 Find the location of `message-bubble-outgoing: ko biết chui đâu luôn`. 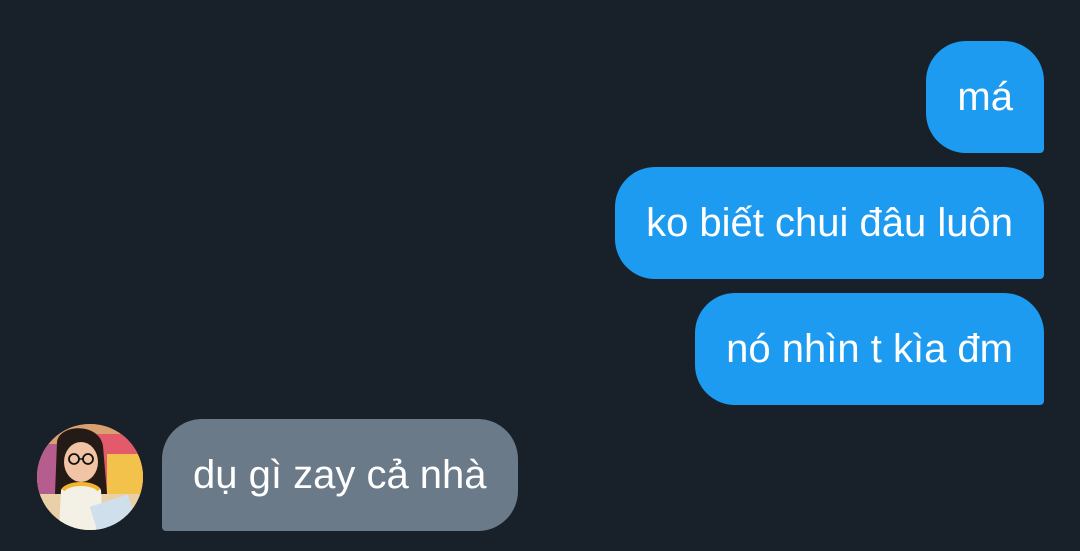

message-bubble-outgoing: ko biết chui đâu luôn is located at coordinates (829, 223).